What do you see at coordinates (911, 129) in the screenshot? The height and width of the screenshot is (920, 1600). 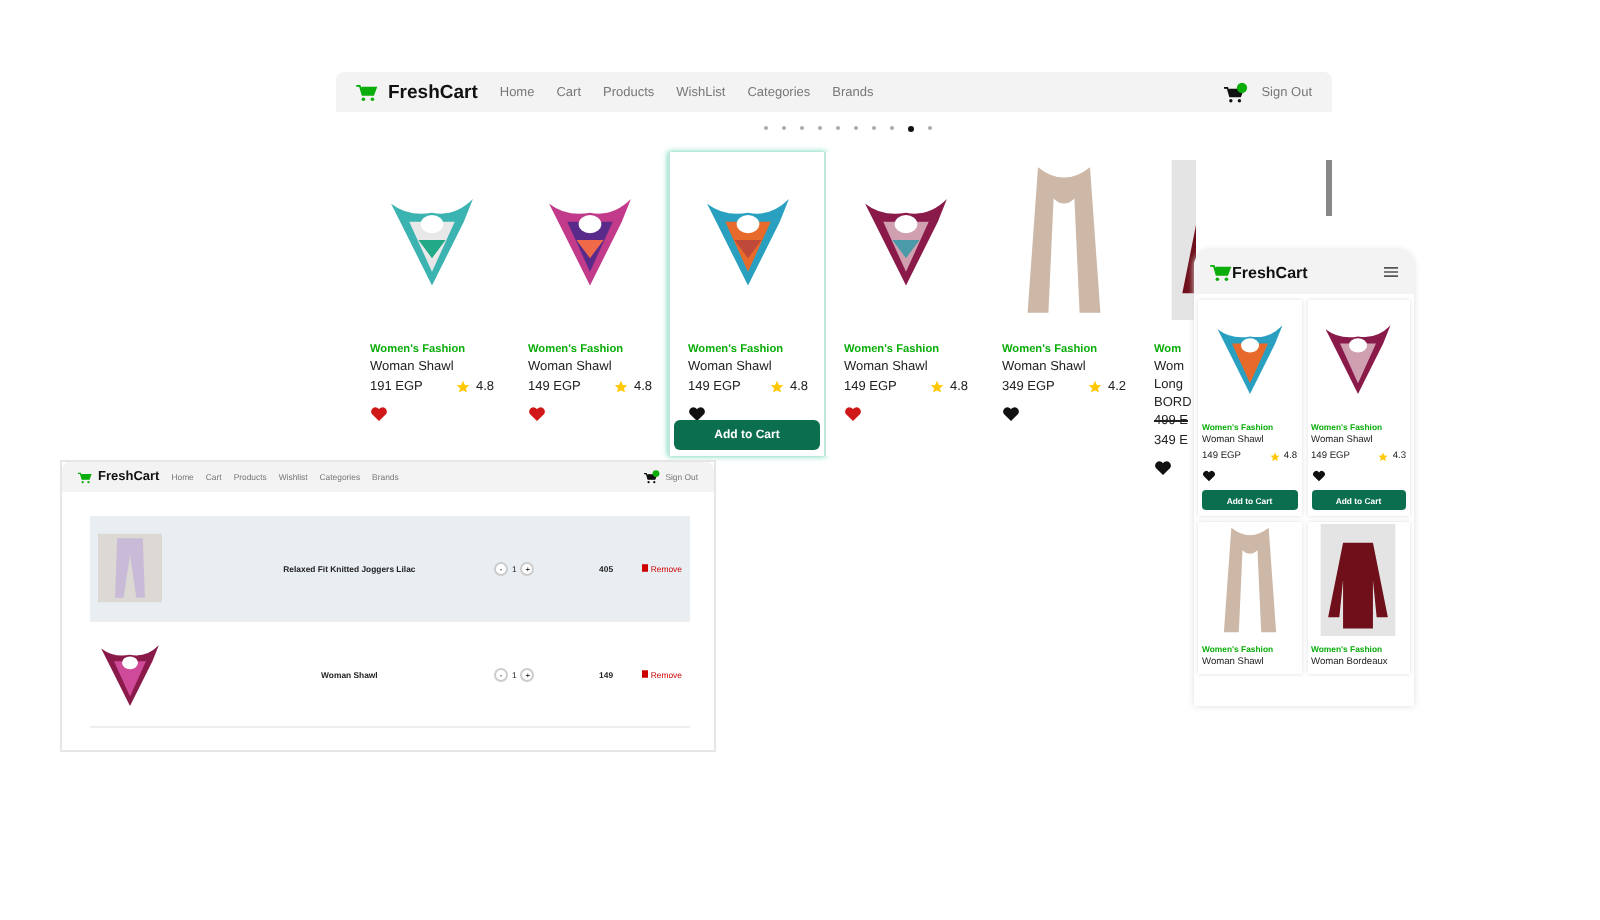 I see `slider-dot` at bounding box center [911, 129].